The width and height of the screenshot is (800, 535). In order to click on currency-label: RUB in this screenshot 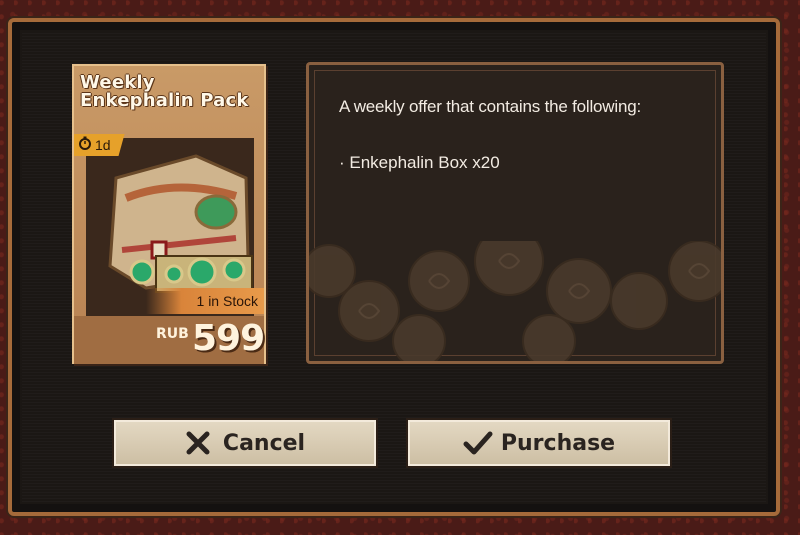, I will do `click(172, 334)`.